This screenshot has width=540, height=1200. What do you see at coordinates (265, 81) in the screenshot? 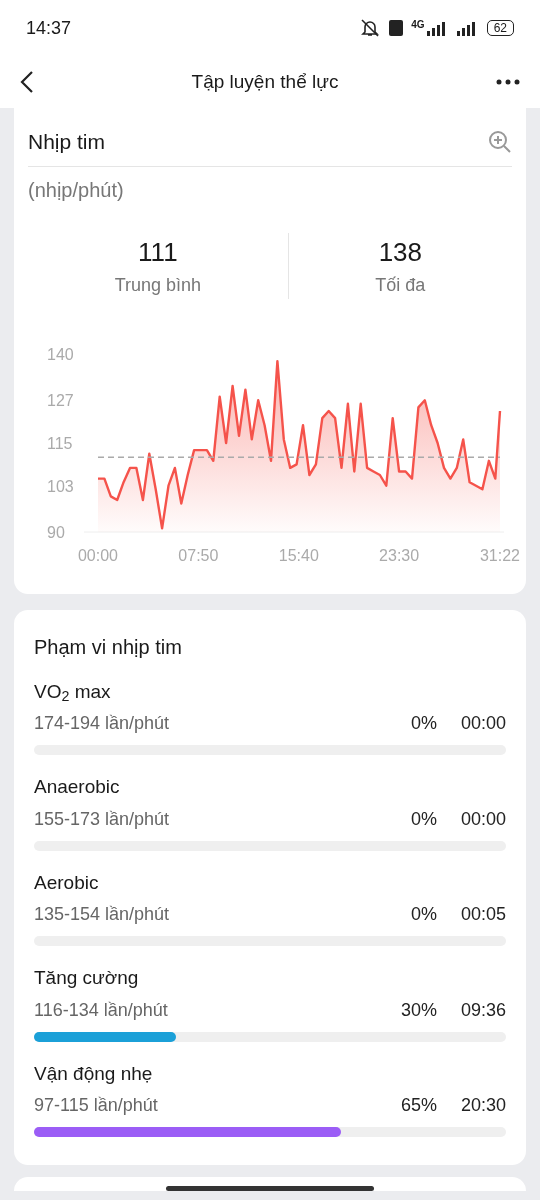
I see `page-title: Tập luyện thể lực` at bounding box center [265, 81].